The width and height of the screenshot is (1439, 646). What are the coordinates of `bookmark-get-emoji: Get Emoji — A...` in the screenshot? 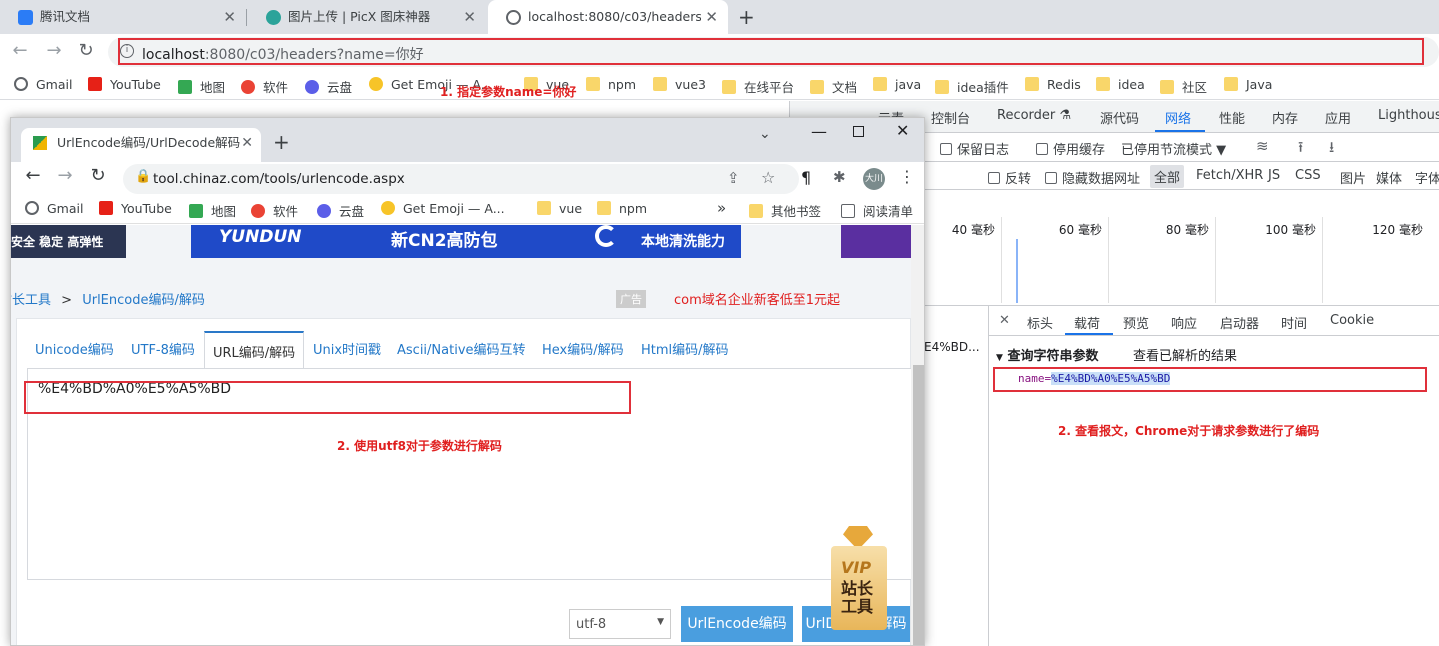 It's located at (443, 208).